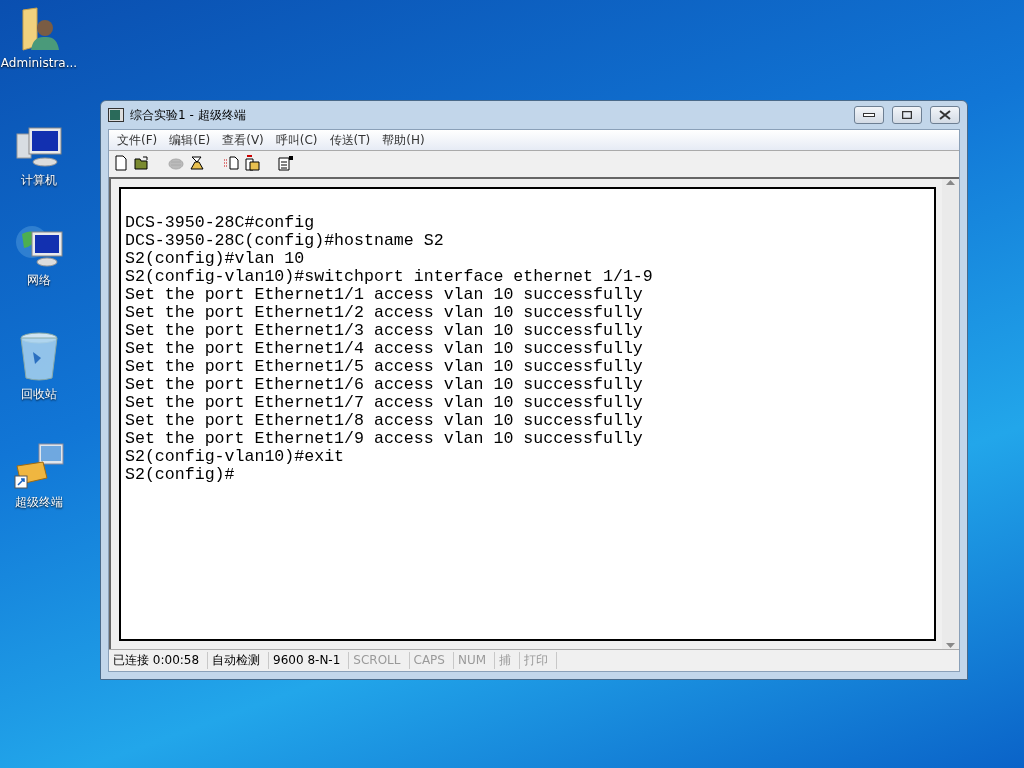 Image resolution: width=1024 pixels, height=768 pixels. I want to click on terminal-line: DCS-3950-28C(config)#hostname S2, so click(285, 241).